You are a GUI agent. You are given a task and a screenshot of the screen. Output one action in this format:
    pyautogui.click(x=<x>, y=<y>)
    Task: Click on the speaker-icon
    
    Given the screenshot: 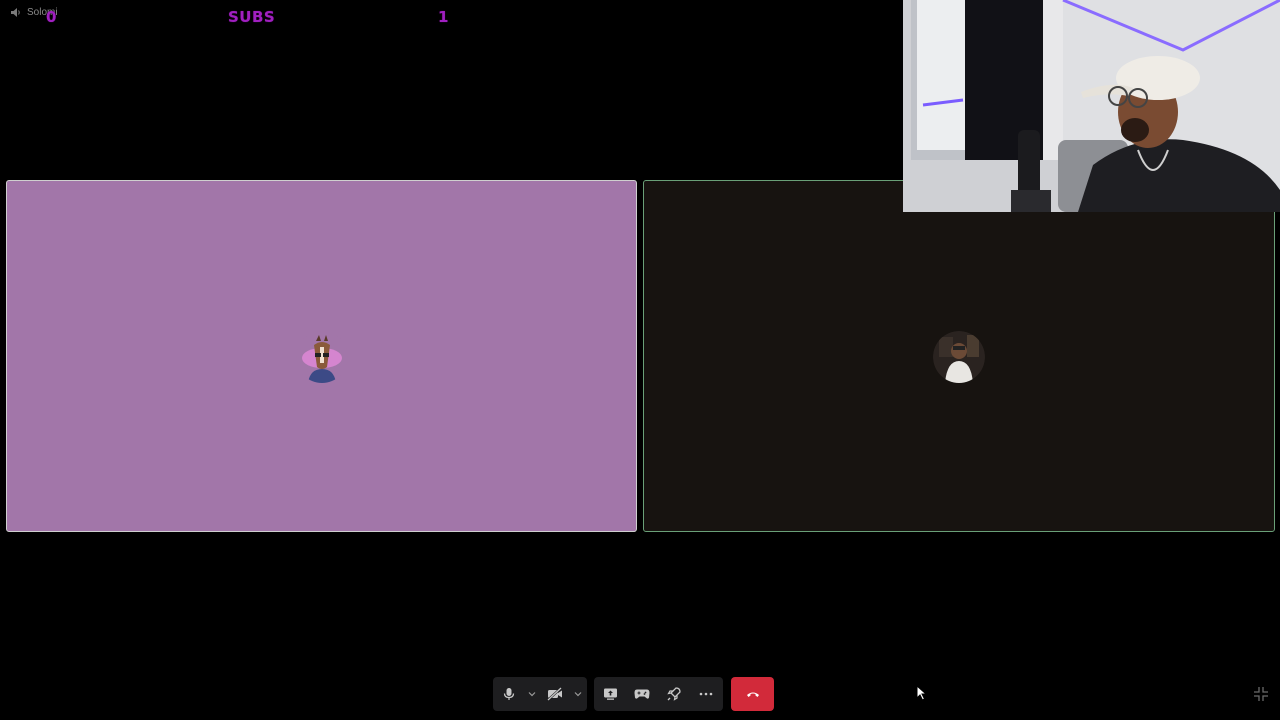 What is the action you would take?
    pyautogui.click(x=16, y=12)
    